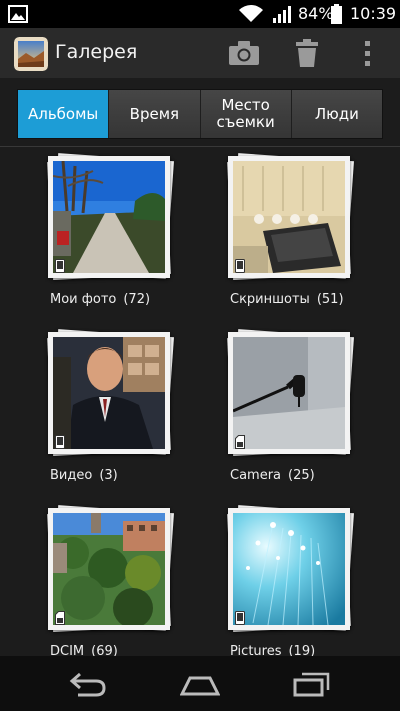 The image size is (400, 711). I want to click on album-name: Видео, so click(71, 475).